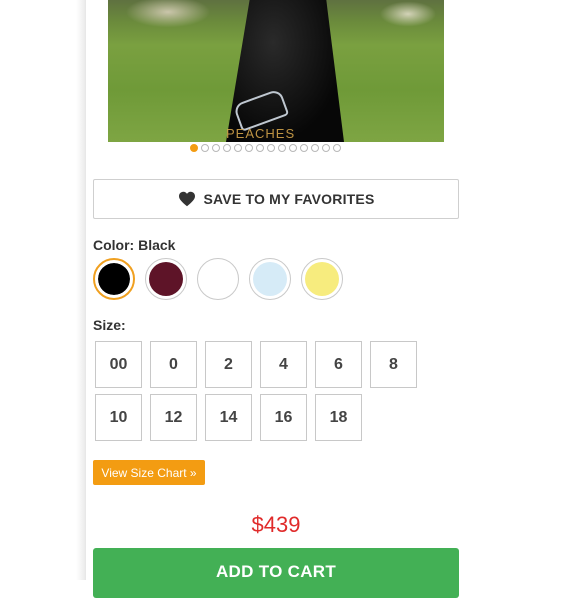  I want to click on save-to-favorites-button: SAVE TO MY FAVORITES, so click(276, 199).